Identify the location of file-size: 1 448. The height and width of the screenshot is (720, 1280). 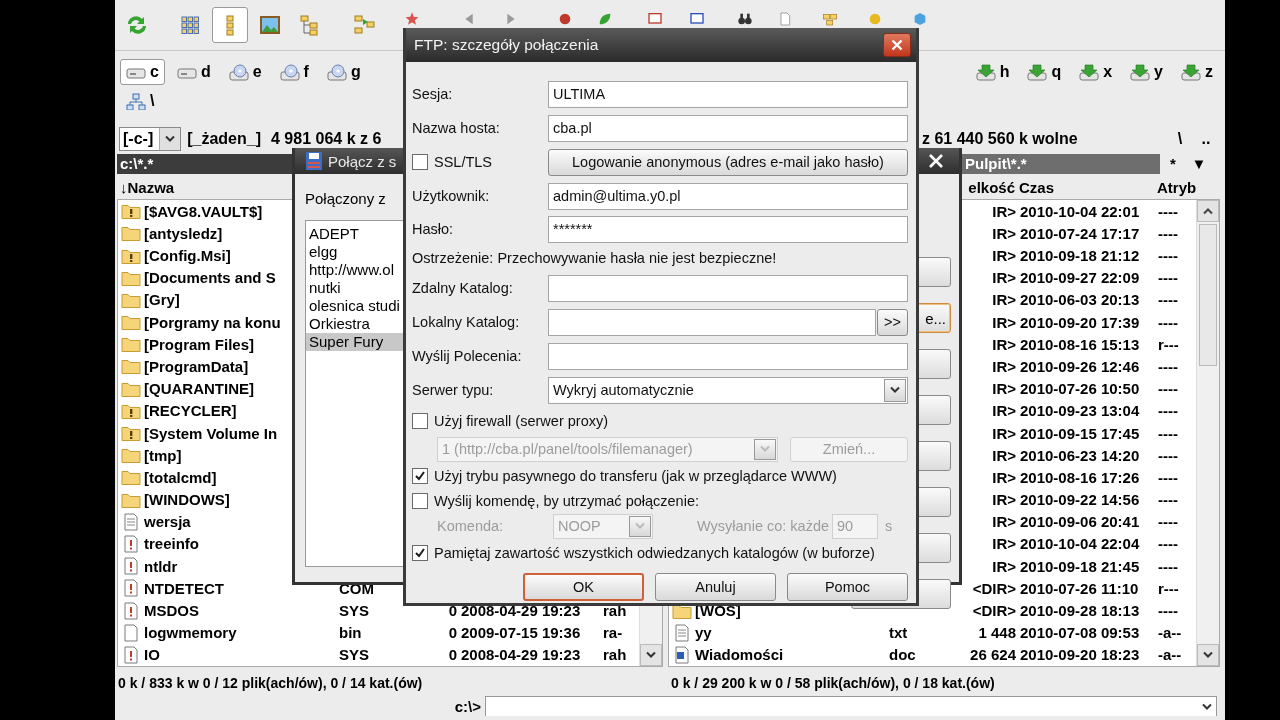
(997, 633).